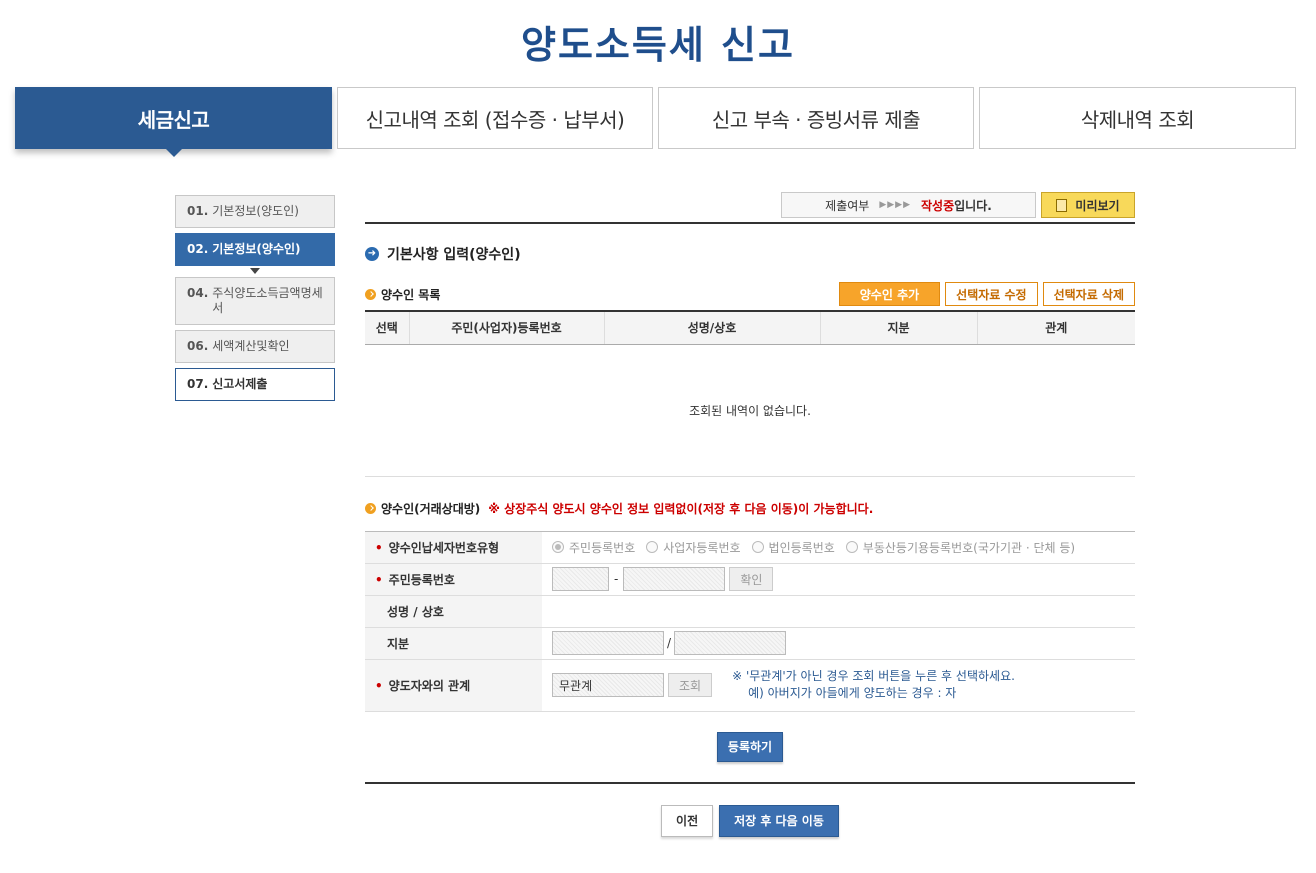 The image size is (1316, 873). I want to click on relation-input: 무관계, so click(608, 685).